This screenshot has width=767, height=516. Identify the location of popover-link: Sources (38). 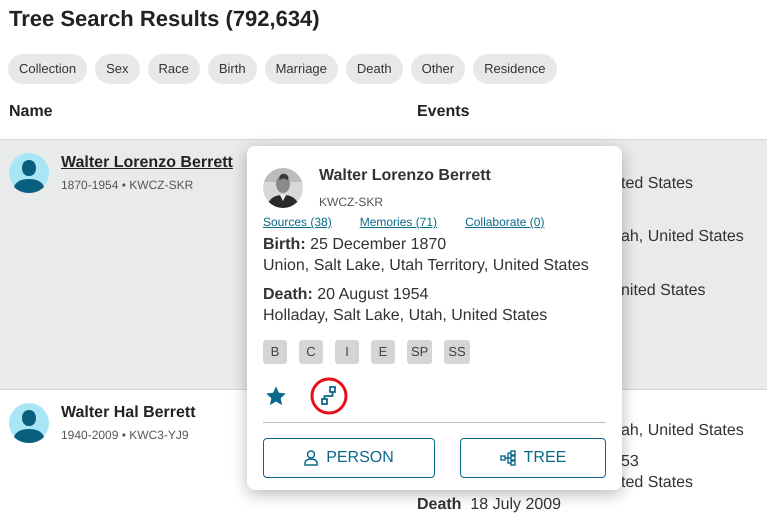
(297, 222).